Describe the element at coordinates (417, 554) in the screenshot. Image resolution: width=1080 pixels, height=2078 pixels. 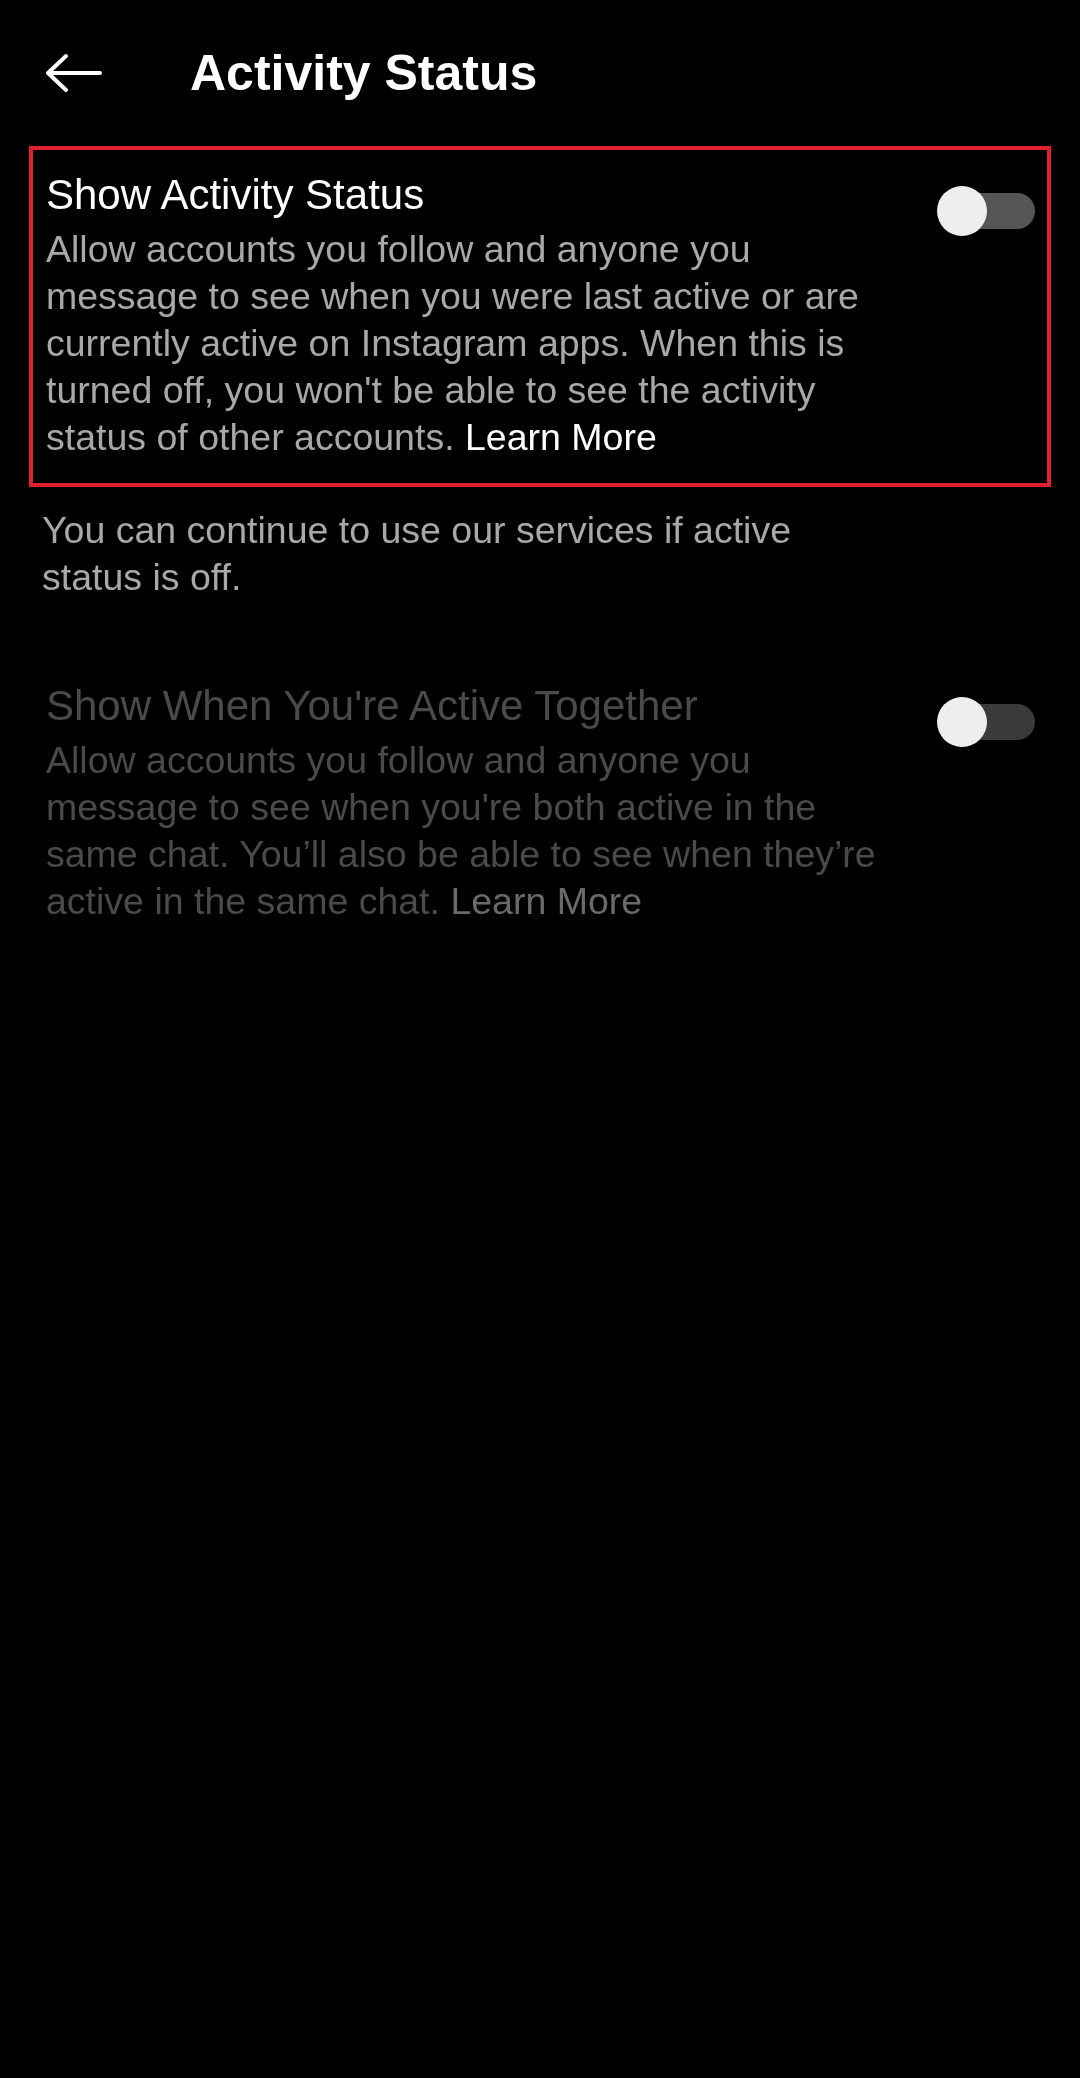
I see `setting-note: You can continue to use our services if active status is off.` at that location.